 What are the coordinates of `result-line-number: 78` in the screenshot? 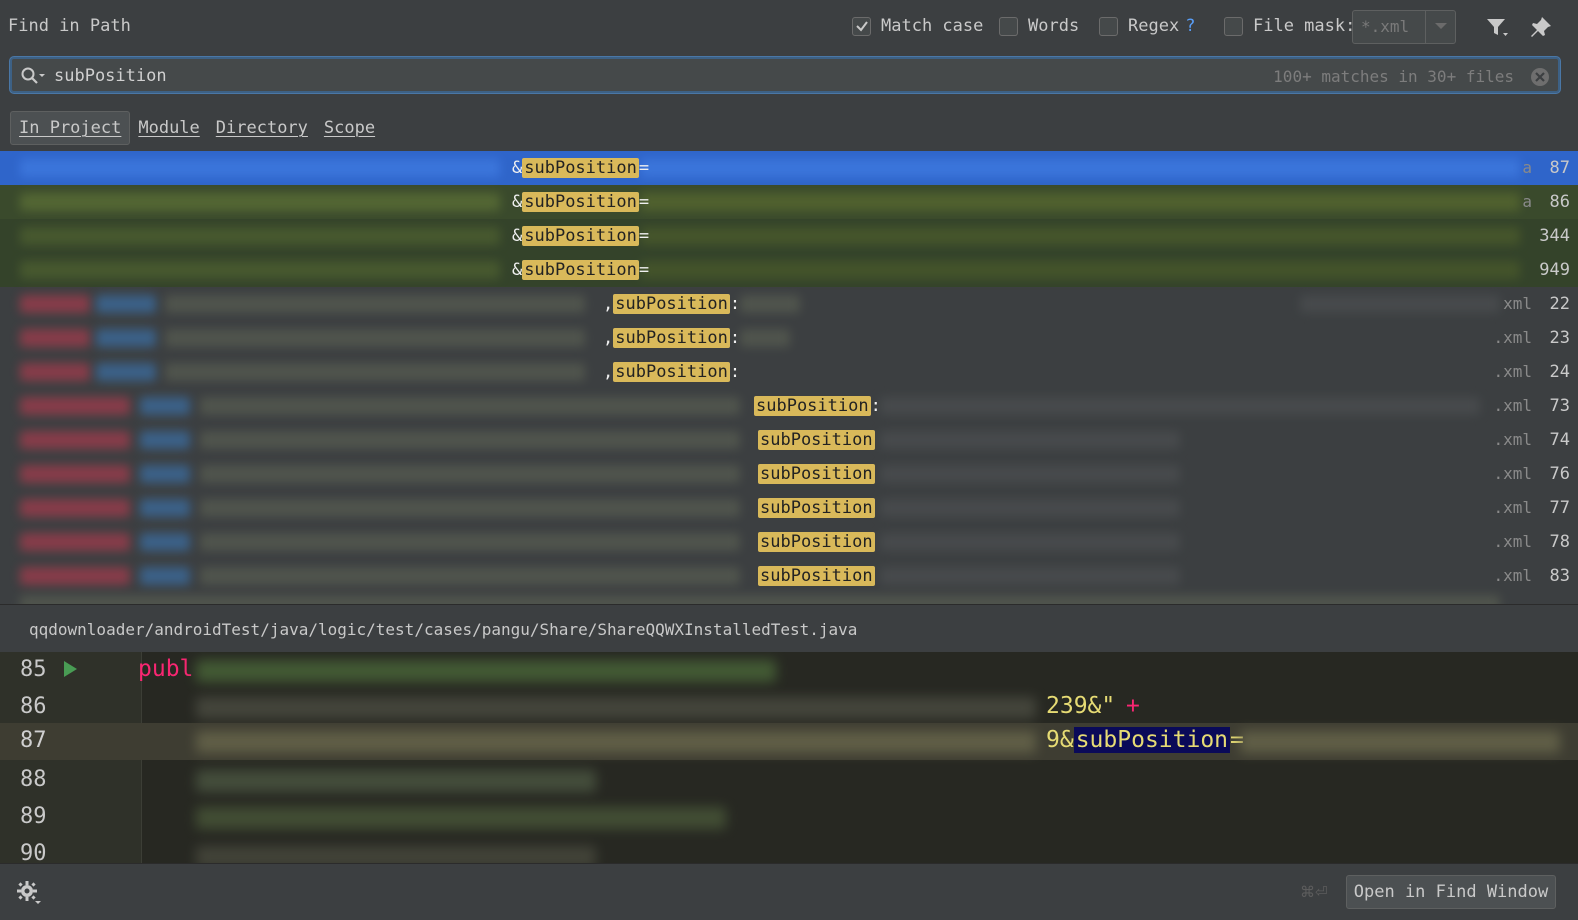 It's located at (1559, 542).